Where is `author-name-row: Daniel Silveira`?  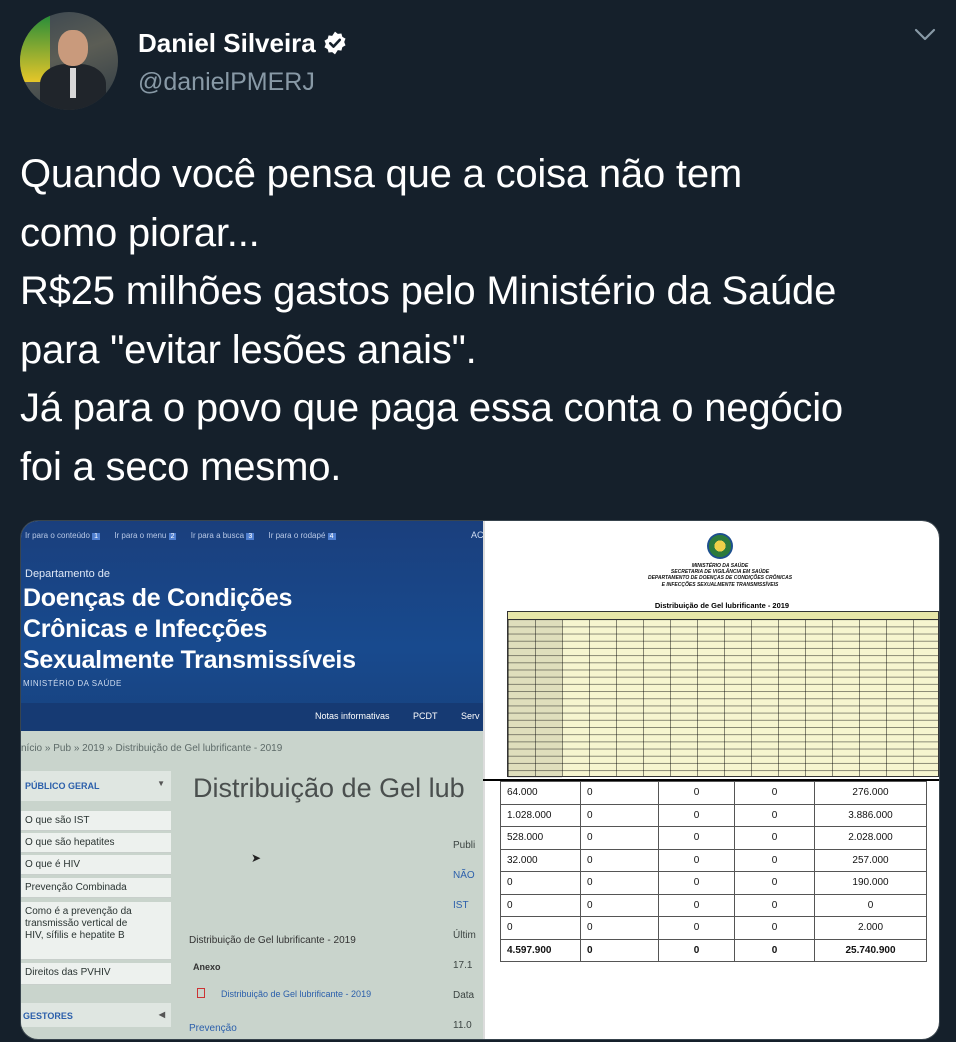 author-name-row: Daniel Silveira is located at coordinates (243, 45).